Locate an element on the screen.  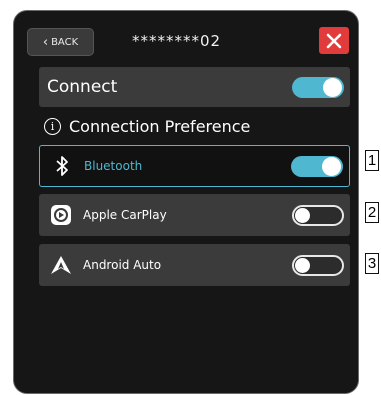
android-auto-icon is located at coordinates (61, 265).